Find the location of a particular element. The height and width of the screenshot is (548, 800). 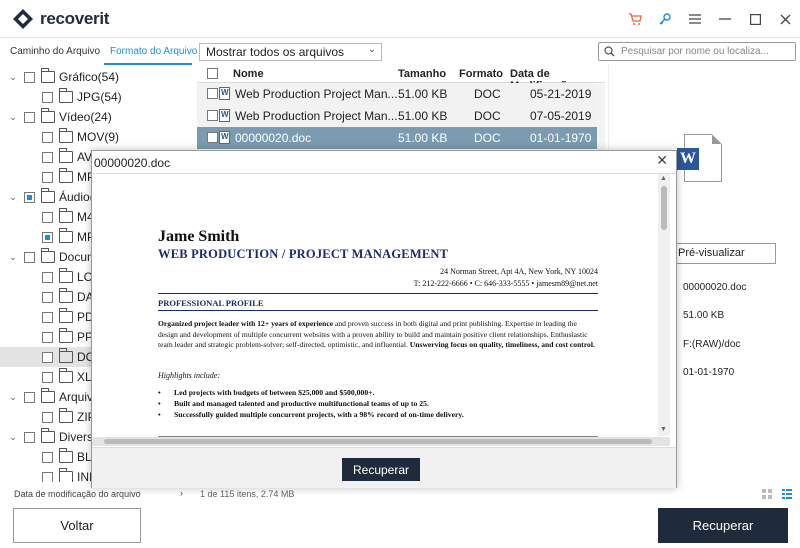

tree-item: ⌄ Vídeo(24) is located at coordinates (96, 117).